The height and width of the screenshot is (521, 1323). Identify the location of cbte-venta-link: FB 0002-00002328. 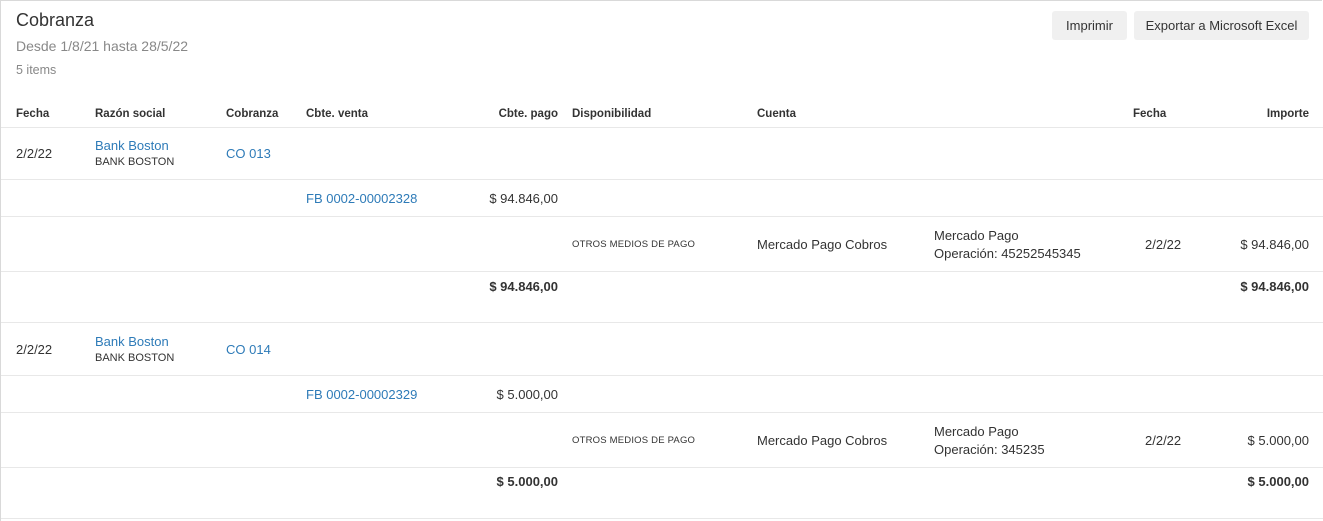
(361, 198).